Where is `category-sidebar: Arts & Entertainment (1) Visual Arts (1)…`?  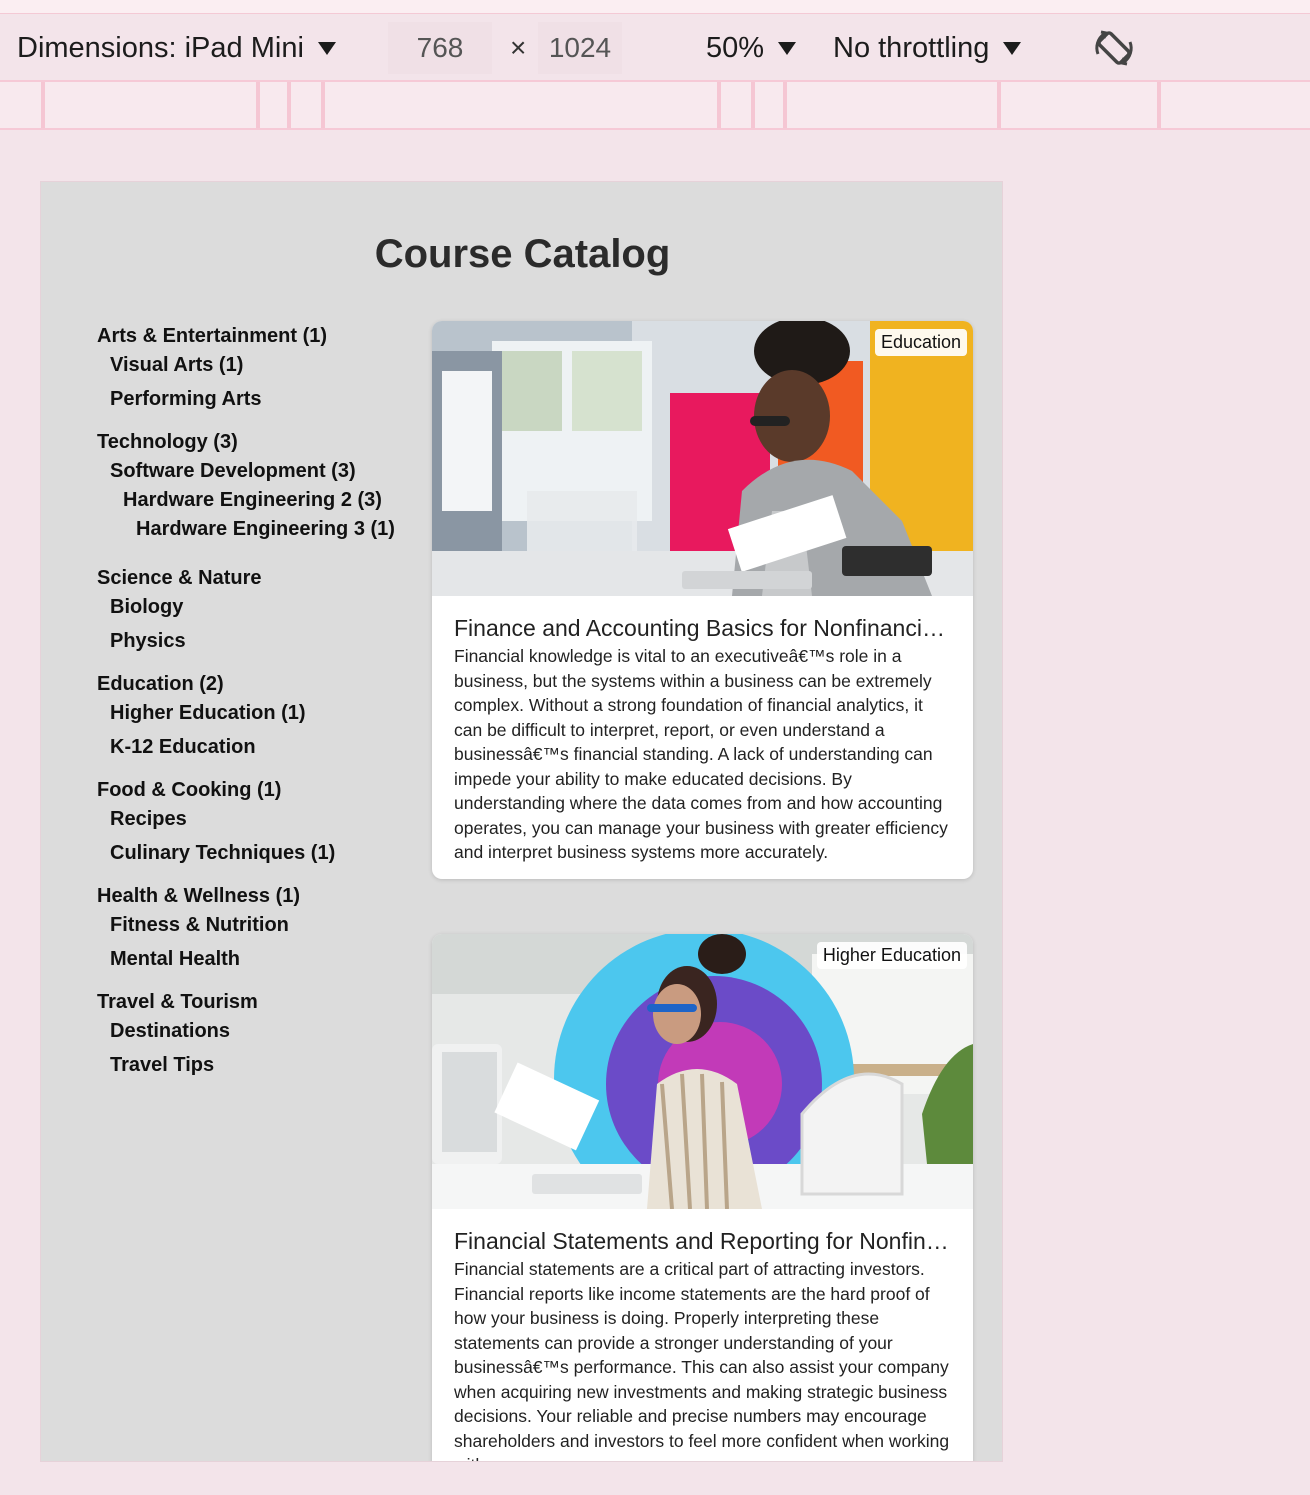
category-sidebar: Arts & Entertainment (1) Visual Arts (1)… is located at coordinates (262, 708).